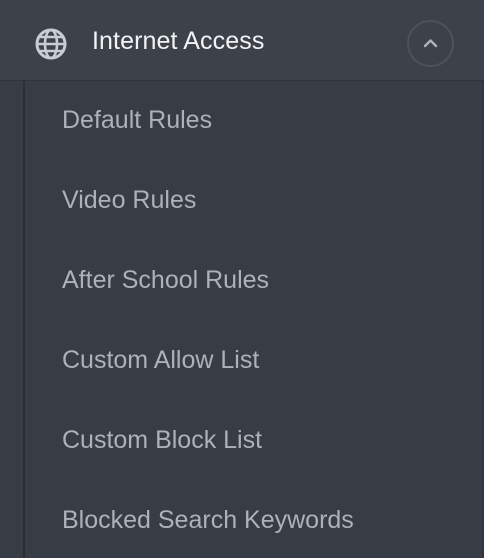  What do you see at coordinates (51, 44) in the screenshot?
I see `globe-icon` at bounding box center [51, 44].